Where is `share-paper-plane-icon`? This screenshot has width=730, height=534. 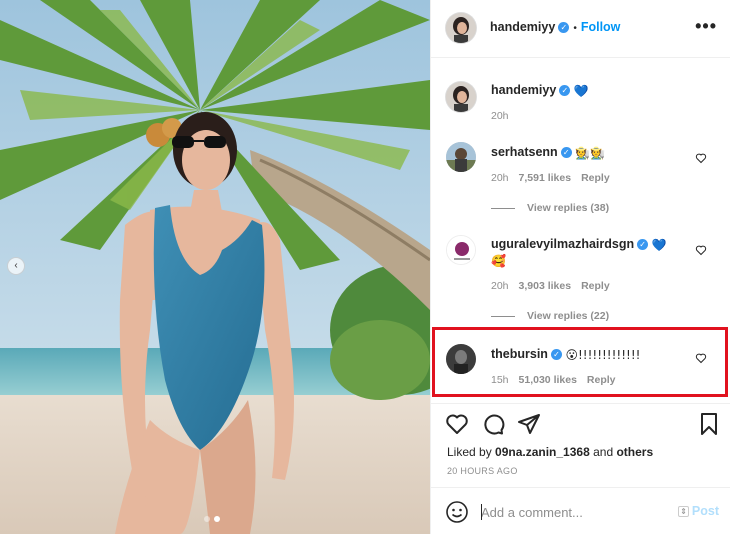 share-paper-plane-icon is located at coordinates (529, 424).